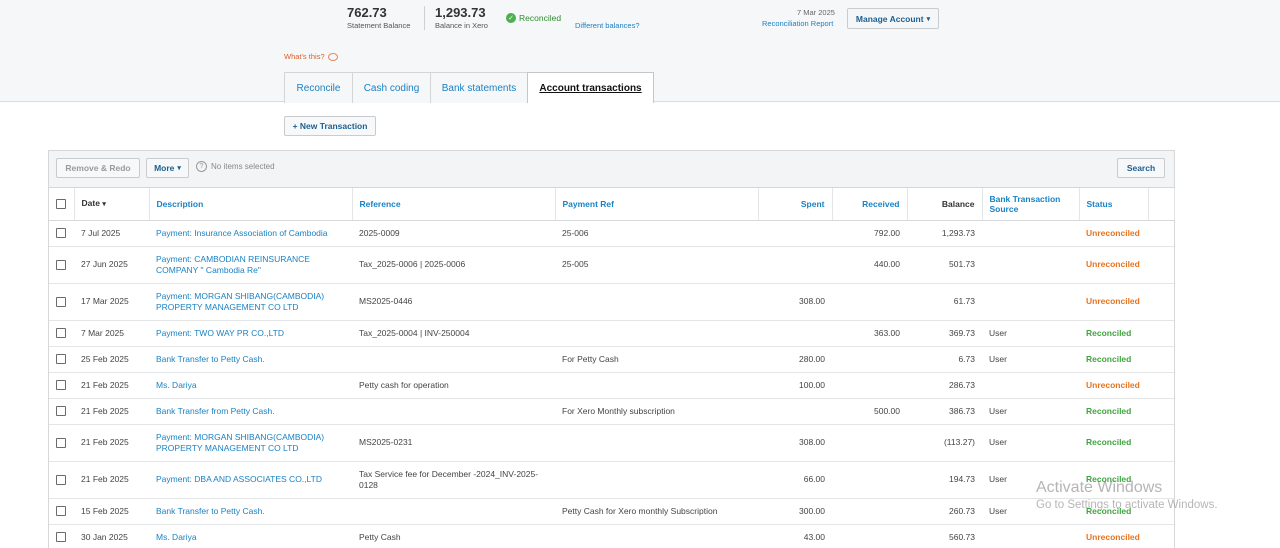 The width and height of the screenshot is (1280, 548). What do you see at coordinates (250, 333) in the screenshot?
I see `description-cell: Payment: TWO WAY PR CO.,LTD` at bounding box center [250, 333].